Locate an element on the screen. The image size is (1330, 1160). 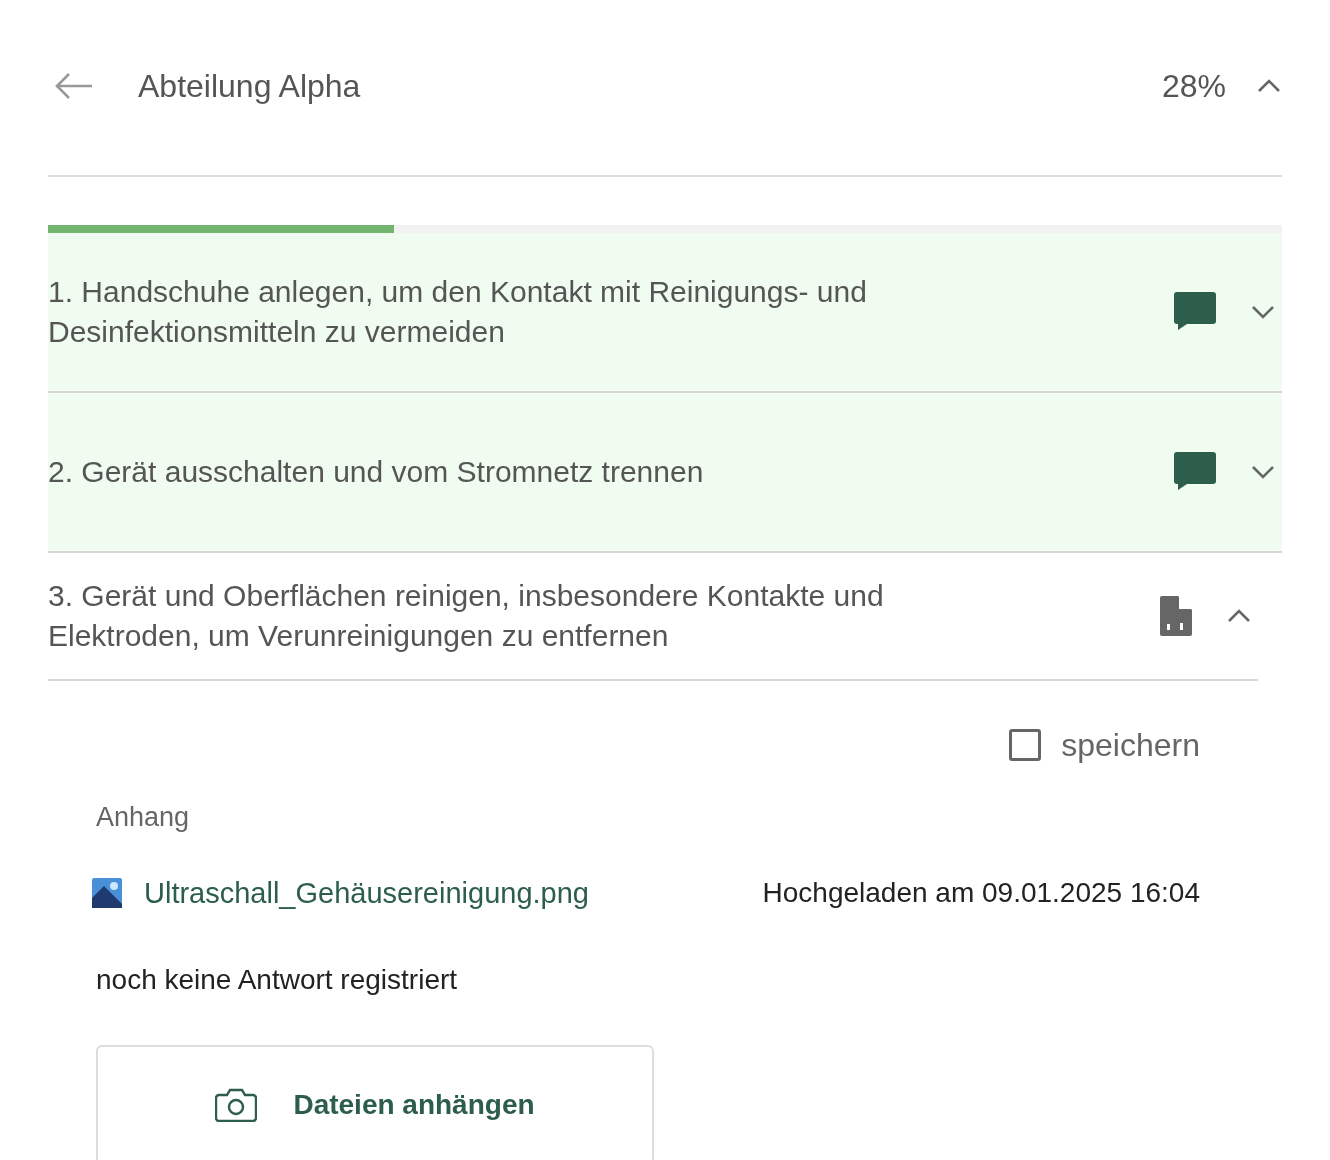
file-icon is located at coordinates (1176, 616).